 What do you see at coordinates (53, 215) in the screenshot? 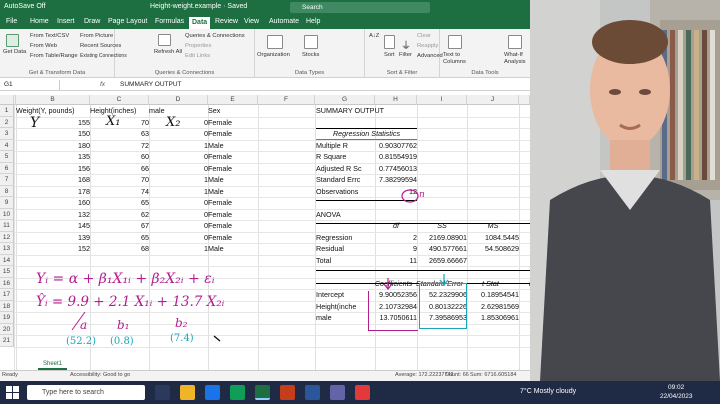
I see `data-cell: 132` at bounding box center [53, 215].